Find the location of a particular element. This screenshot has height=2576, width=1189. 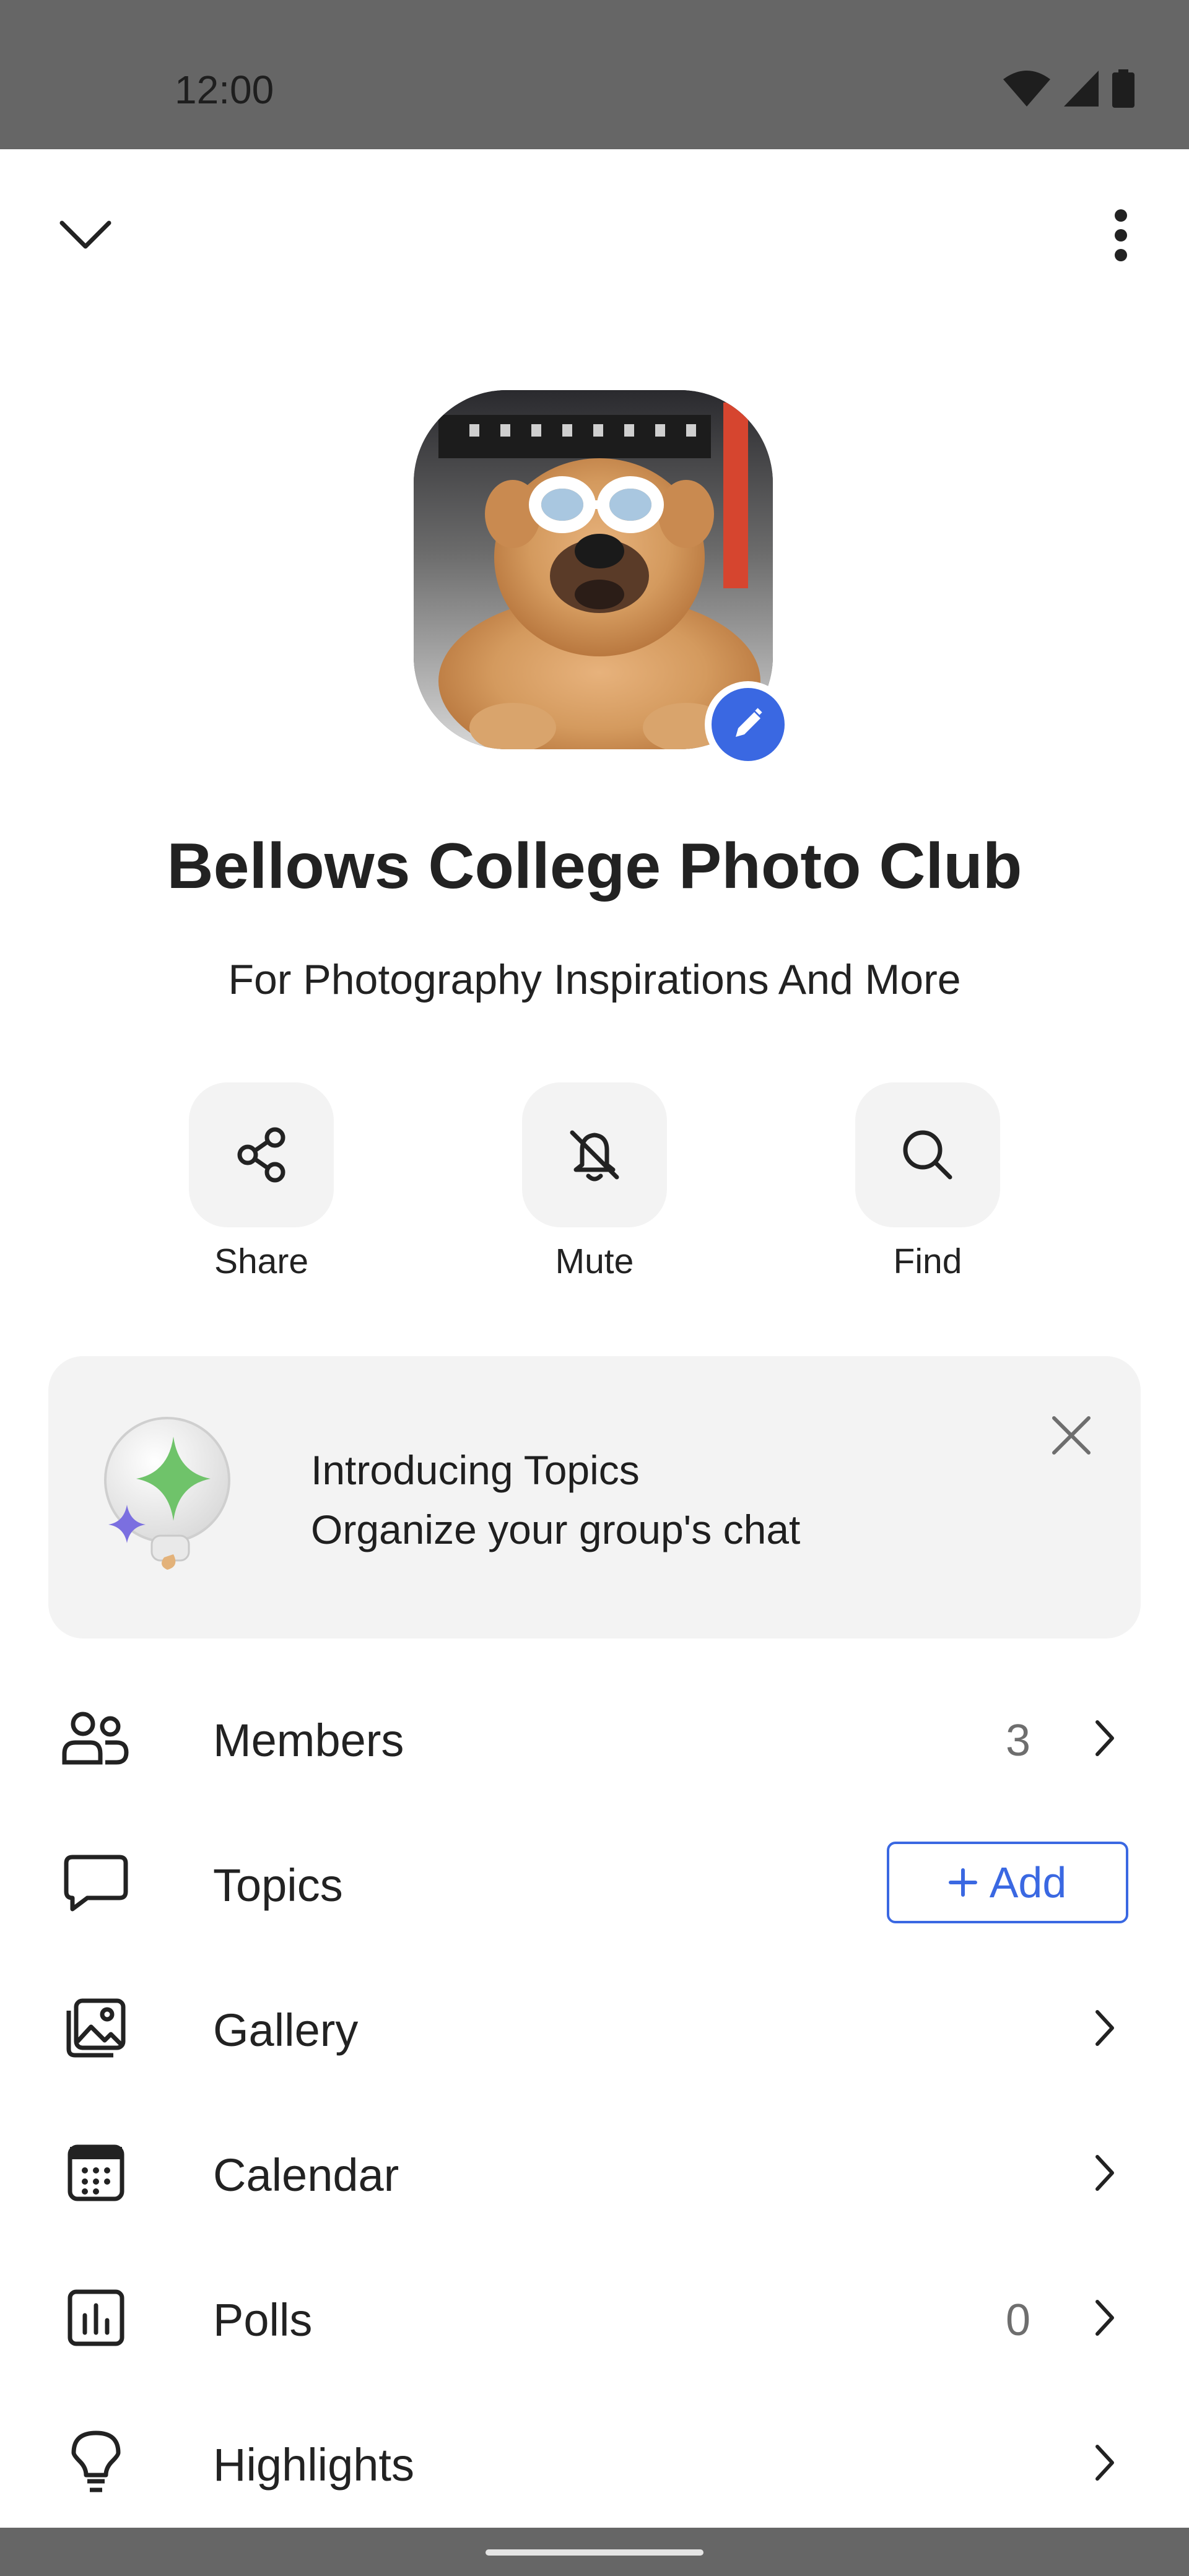

battery-icon is located at coordinates (1123, 88).